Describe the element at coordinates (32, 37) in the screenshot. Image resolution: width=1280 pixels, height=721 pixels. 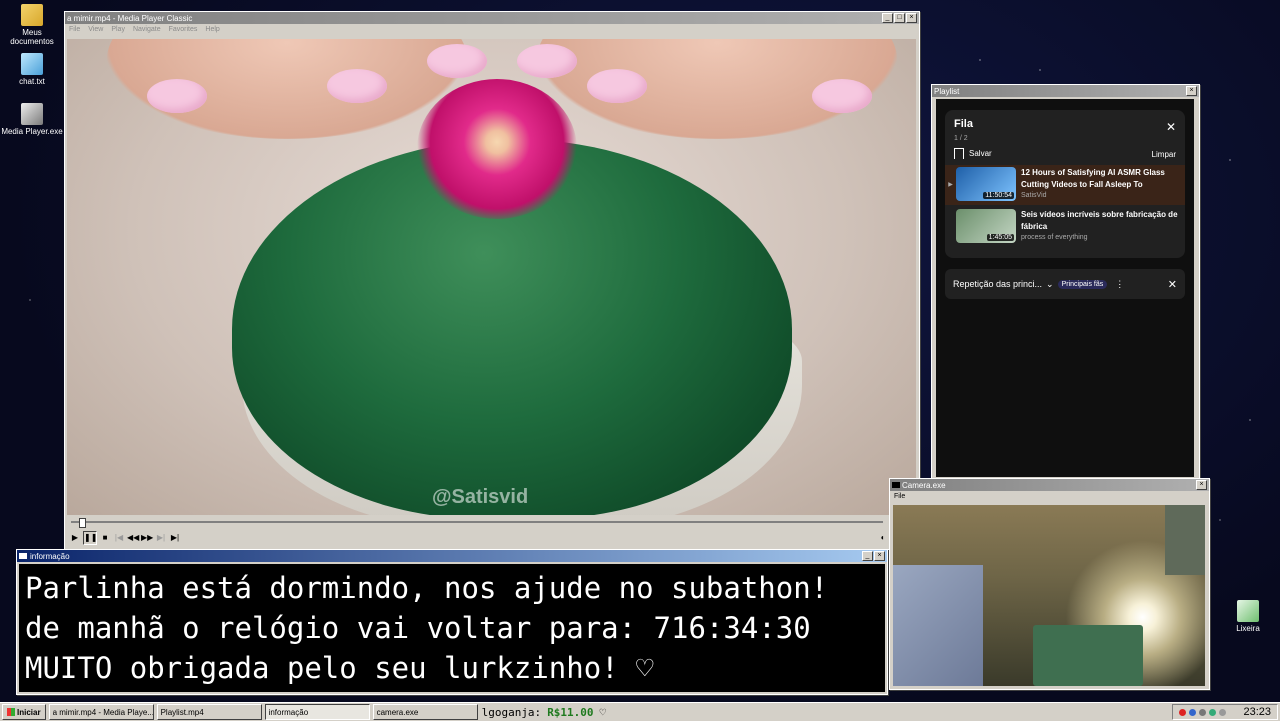
I see `desktop-icon-label: Meus documentos` at that location.